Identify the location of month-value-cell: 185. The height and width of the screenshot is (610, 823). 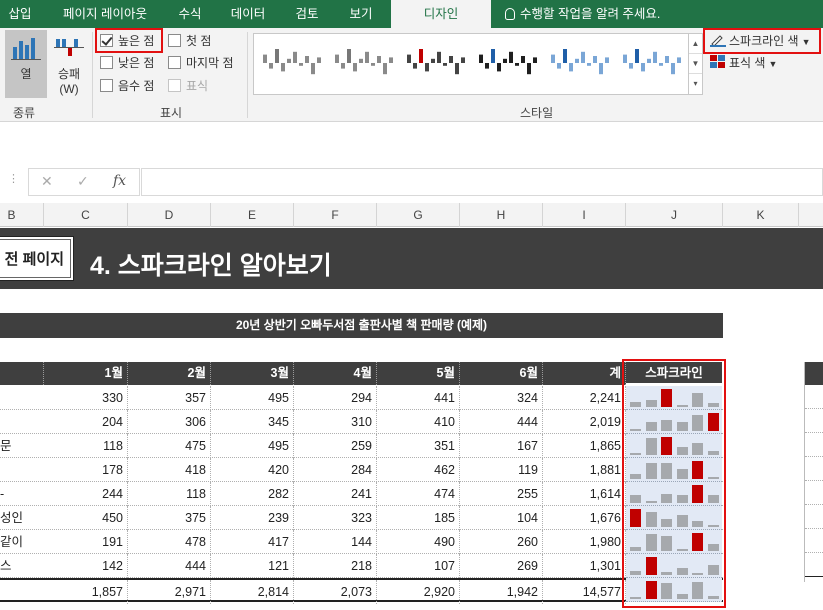
(418, 518).